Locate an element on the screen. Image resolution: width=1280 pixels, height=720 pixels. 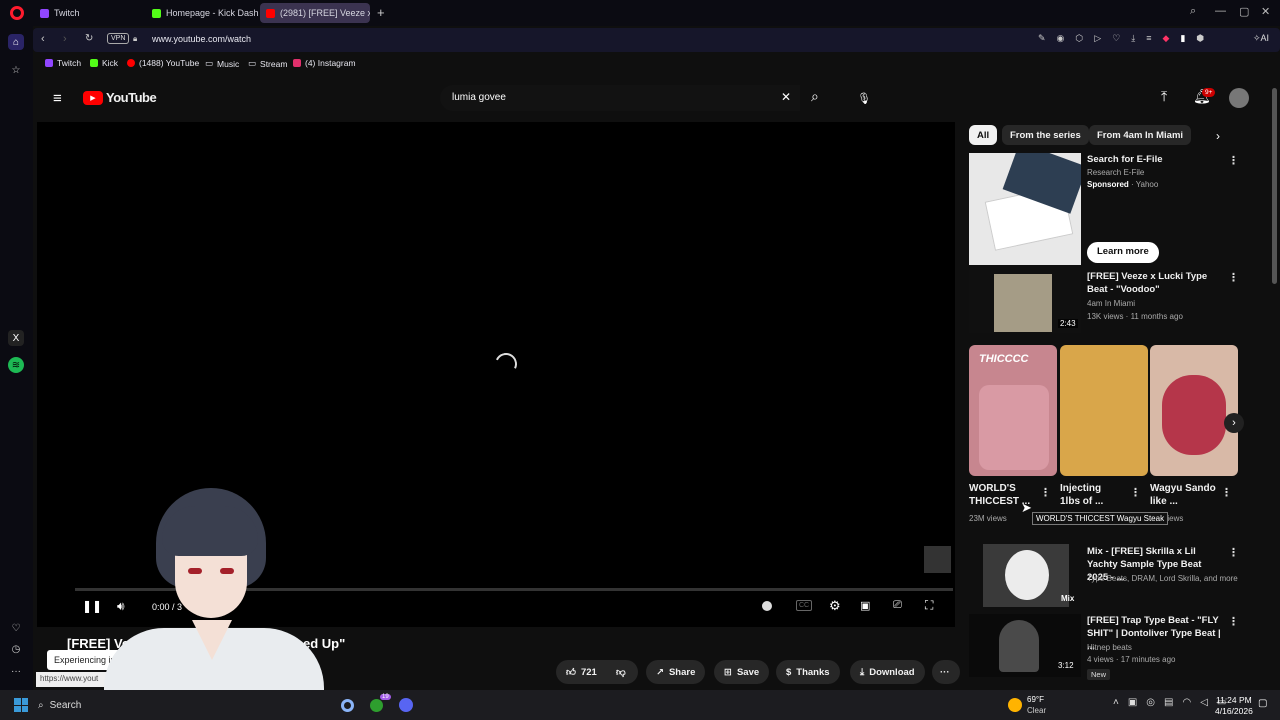
settings-gear-icon: ⚙ is located at coordinates (835, 606).